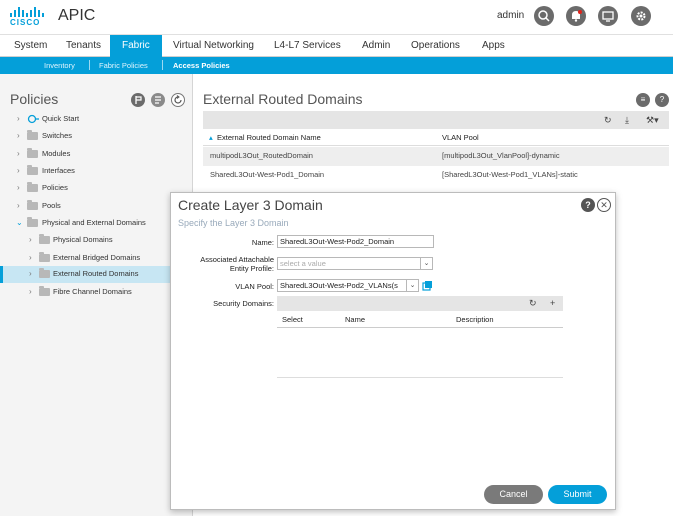 This screenshot has width=673, height=516. I want to click on user-menu: admin, so click(510, 15).